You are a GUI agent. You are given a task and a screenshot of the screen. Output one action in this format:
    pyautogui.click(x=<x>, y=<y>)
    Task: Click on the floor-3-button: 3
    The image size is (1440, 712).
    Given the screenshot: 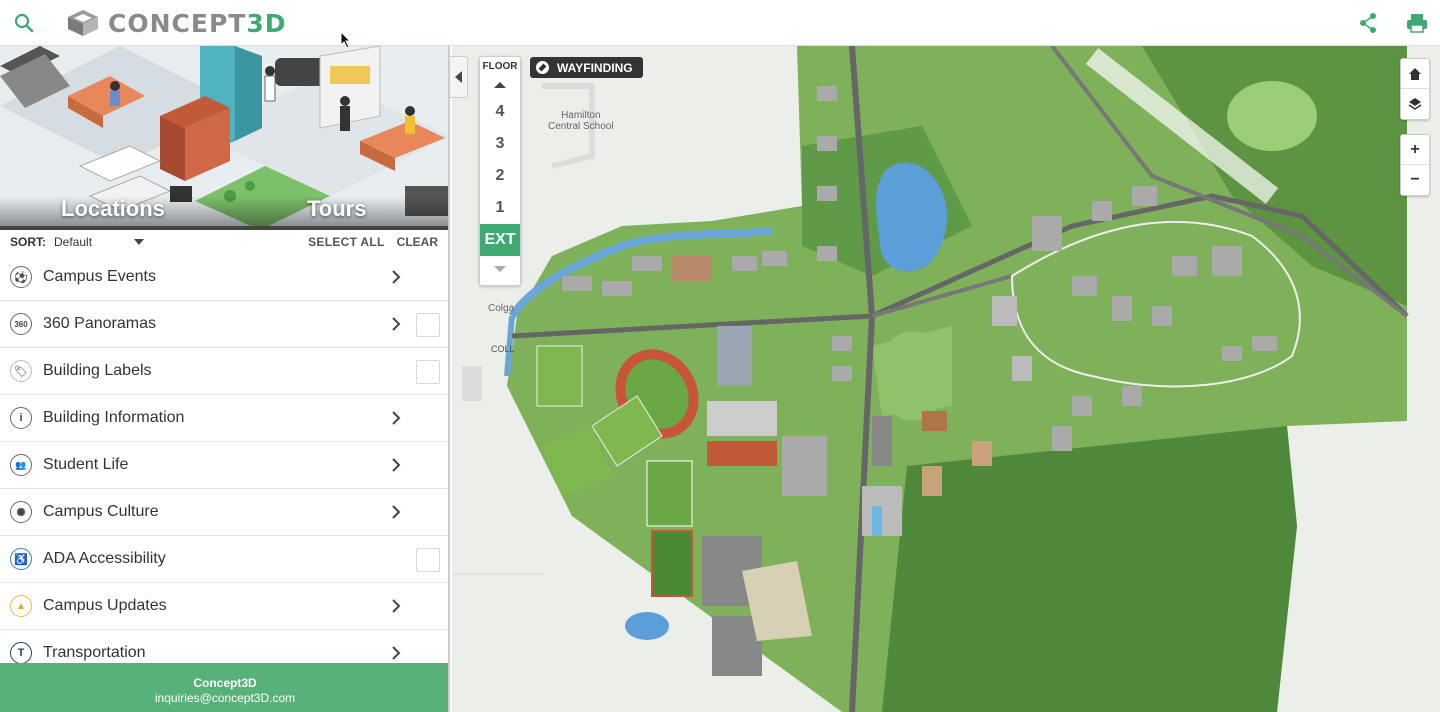 What is the action you would take?
    pyautogui.click(x=500, y=144)
    